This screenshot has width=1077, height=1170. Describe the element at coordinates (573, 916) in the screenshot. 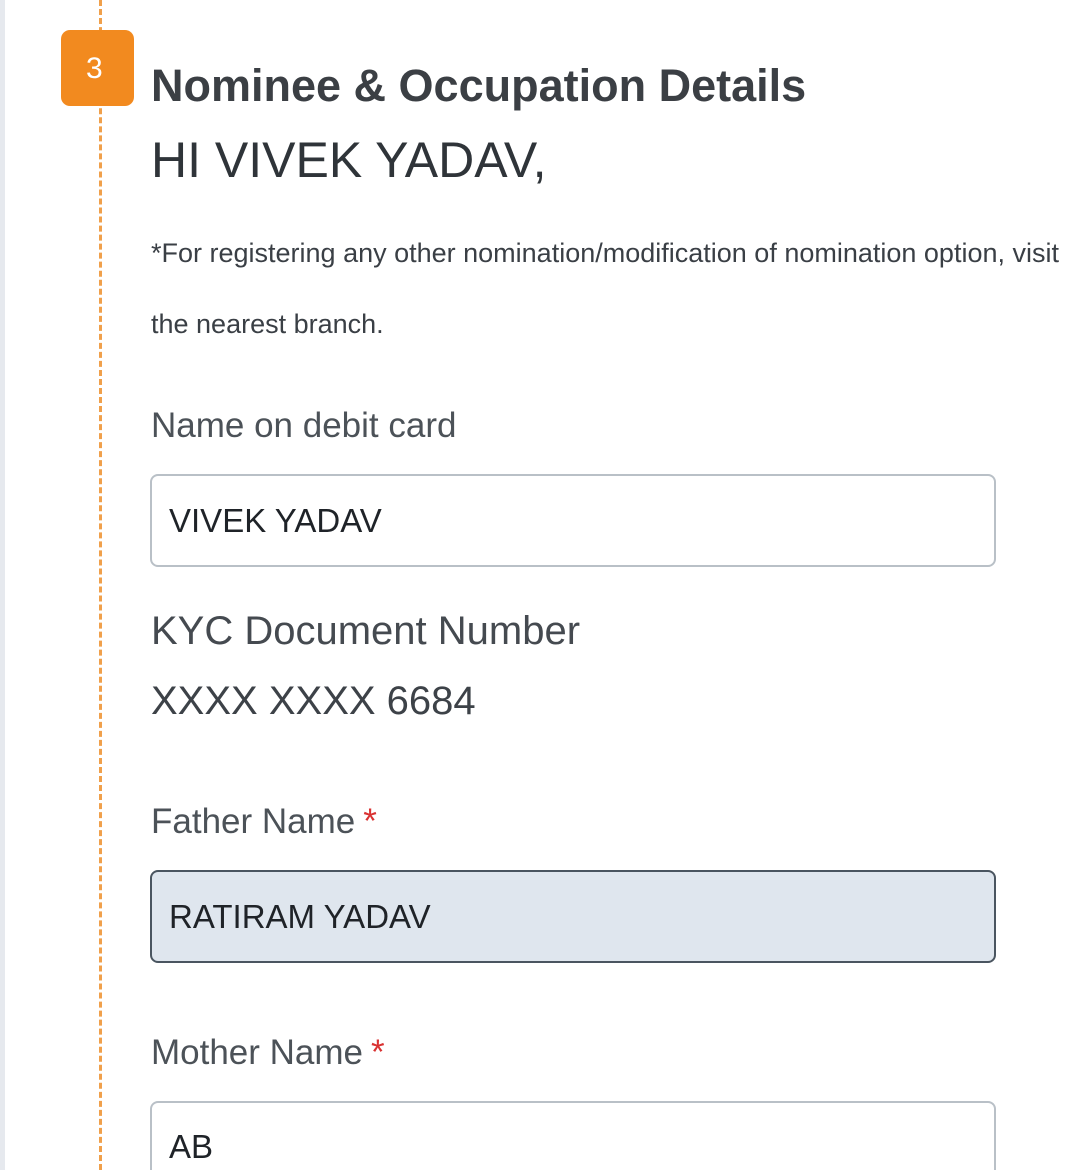

I see `father-name-input` at that location.